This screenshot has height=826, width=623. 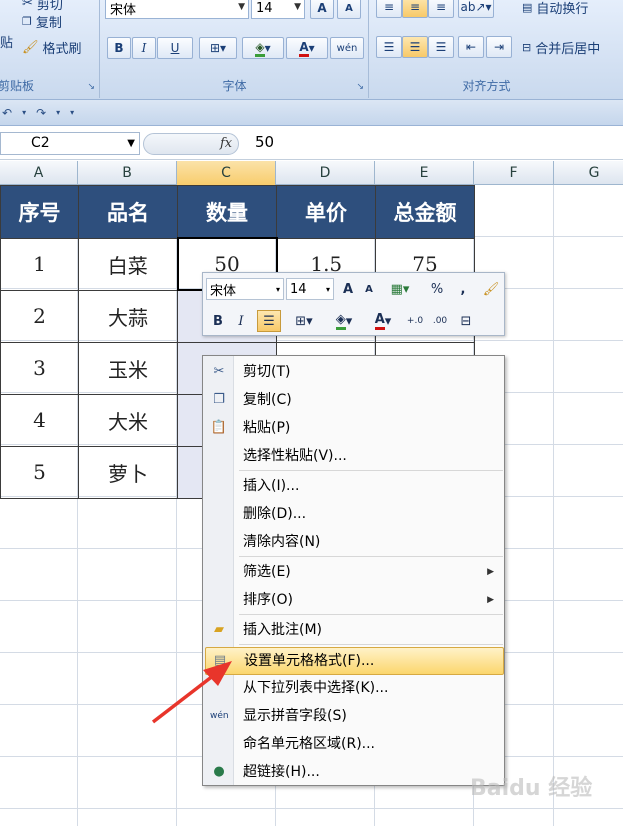 What do you see at coordinates (353, 372) in the screenshot?
I see `menu-item-cut: ✂ 剪切(T)` at bounding box center [353, 372].